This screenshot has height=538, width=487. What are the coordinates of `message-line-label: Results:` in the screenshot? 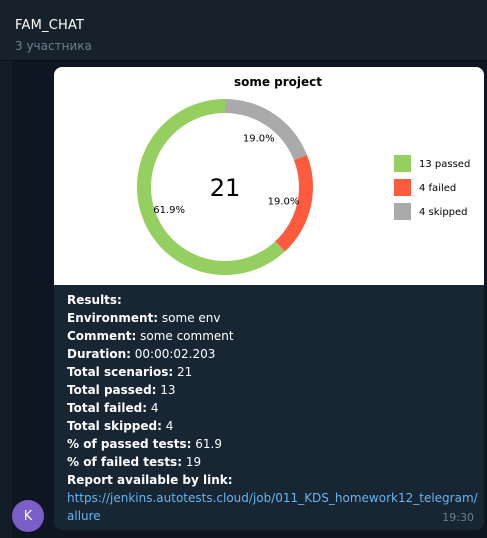 It's located at (94, 300).